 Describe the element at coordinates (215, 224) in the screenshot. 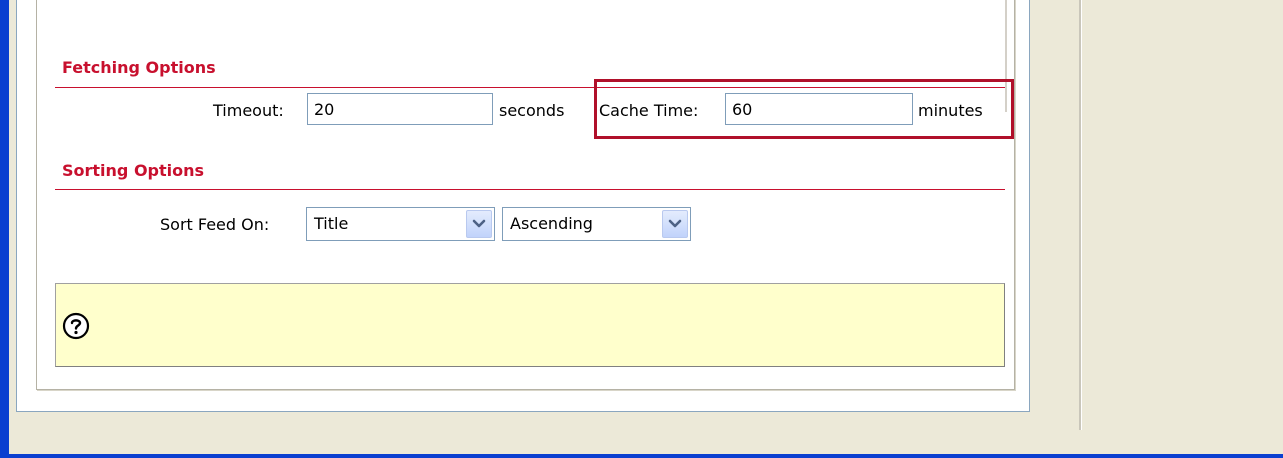

I see `sort-feed-on-label: Sort Feed On:` at that location.